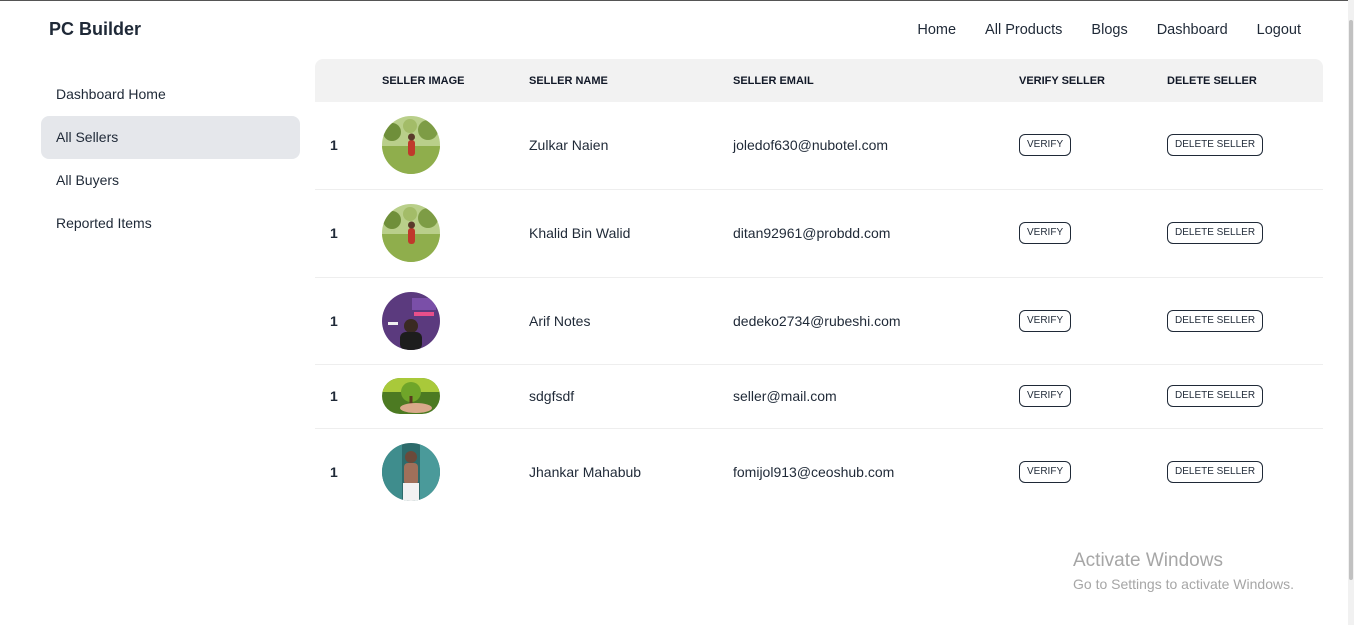  I want to click on nav-blogs-link: Blogs, so click(1109, 30).